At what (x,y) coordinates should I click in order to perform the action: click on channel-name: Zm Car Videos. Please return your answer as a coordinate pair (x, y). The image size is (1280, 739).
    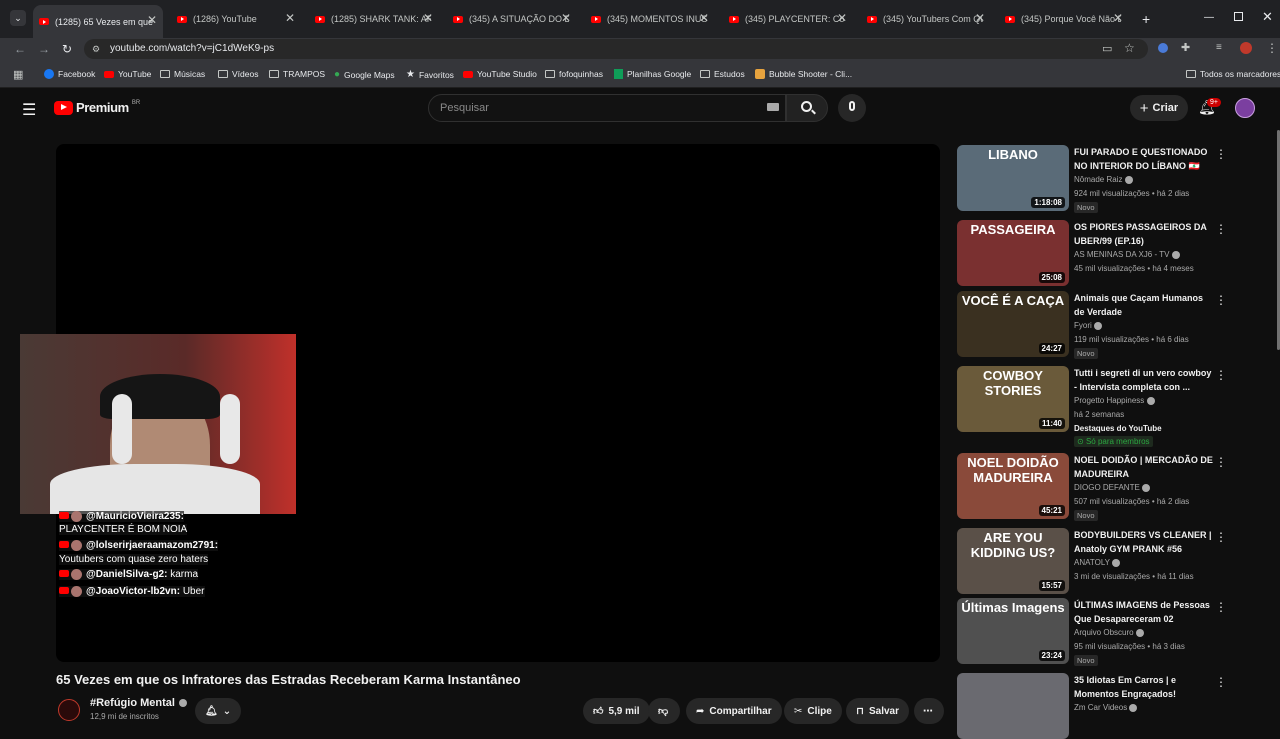
    Looking at the image, I should click on (1106, 707).